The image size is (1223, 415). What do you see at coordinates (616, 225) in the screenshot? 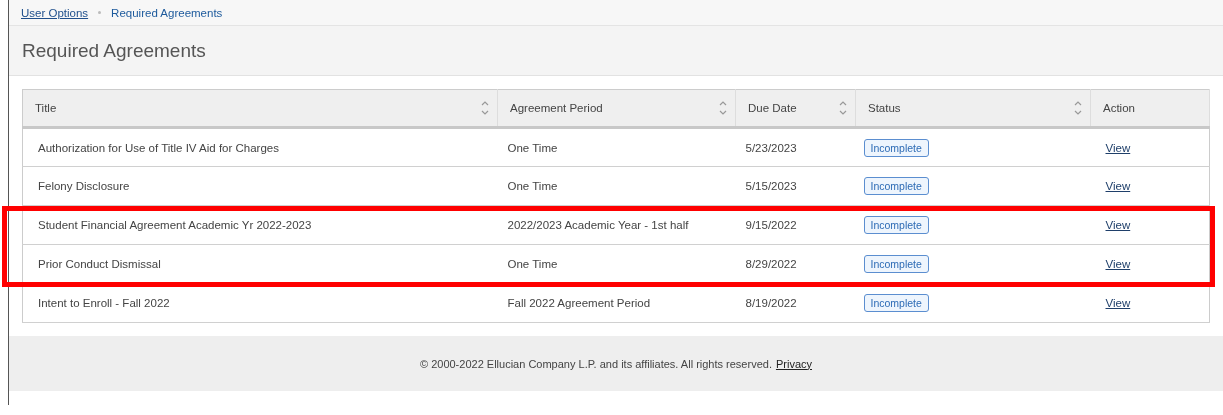
I see `table-cell: 2022/2023 Academic Year - 1st half` at bounding box center [616, 225].